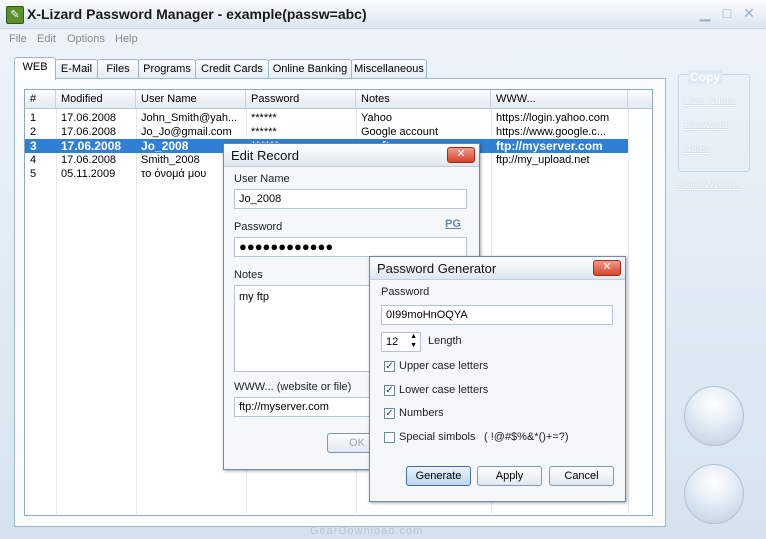 Image resolution: width=766 pixels, height=539 pixels. What do you see at coordinates (76, 69) in the screenshot?
I see `tab-email: E-Mail` at bounding box center [76, 69].